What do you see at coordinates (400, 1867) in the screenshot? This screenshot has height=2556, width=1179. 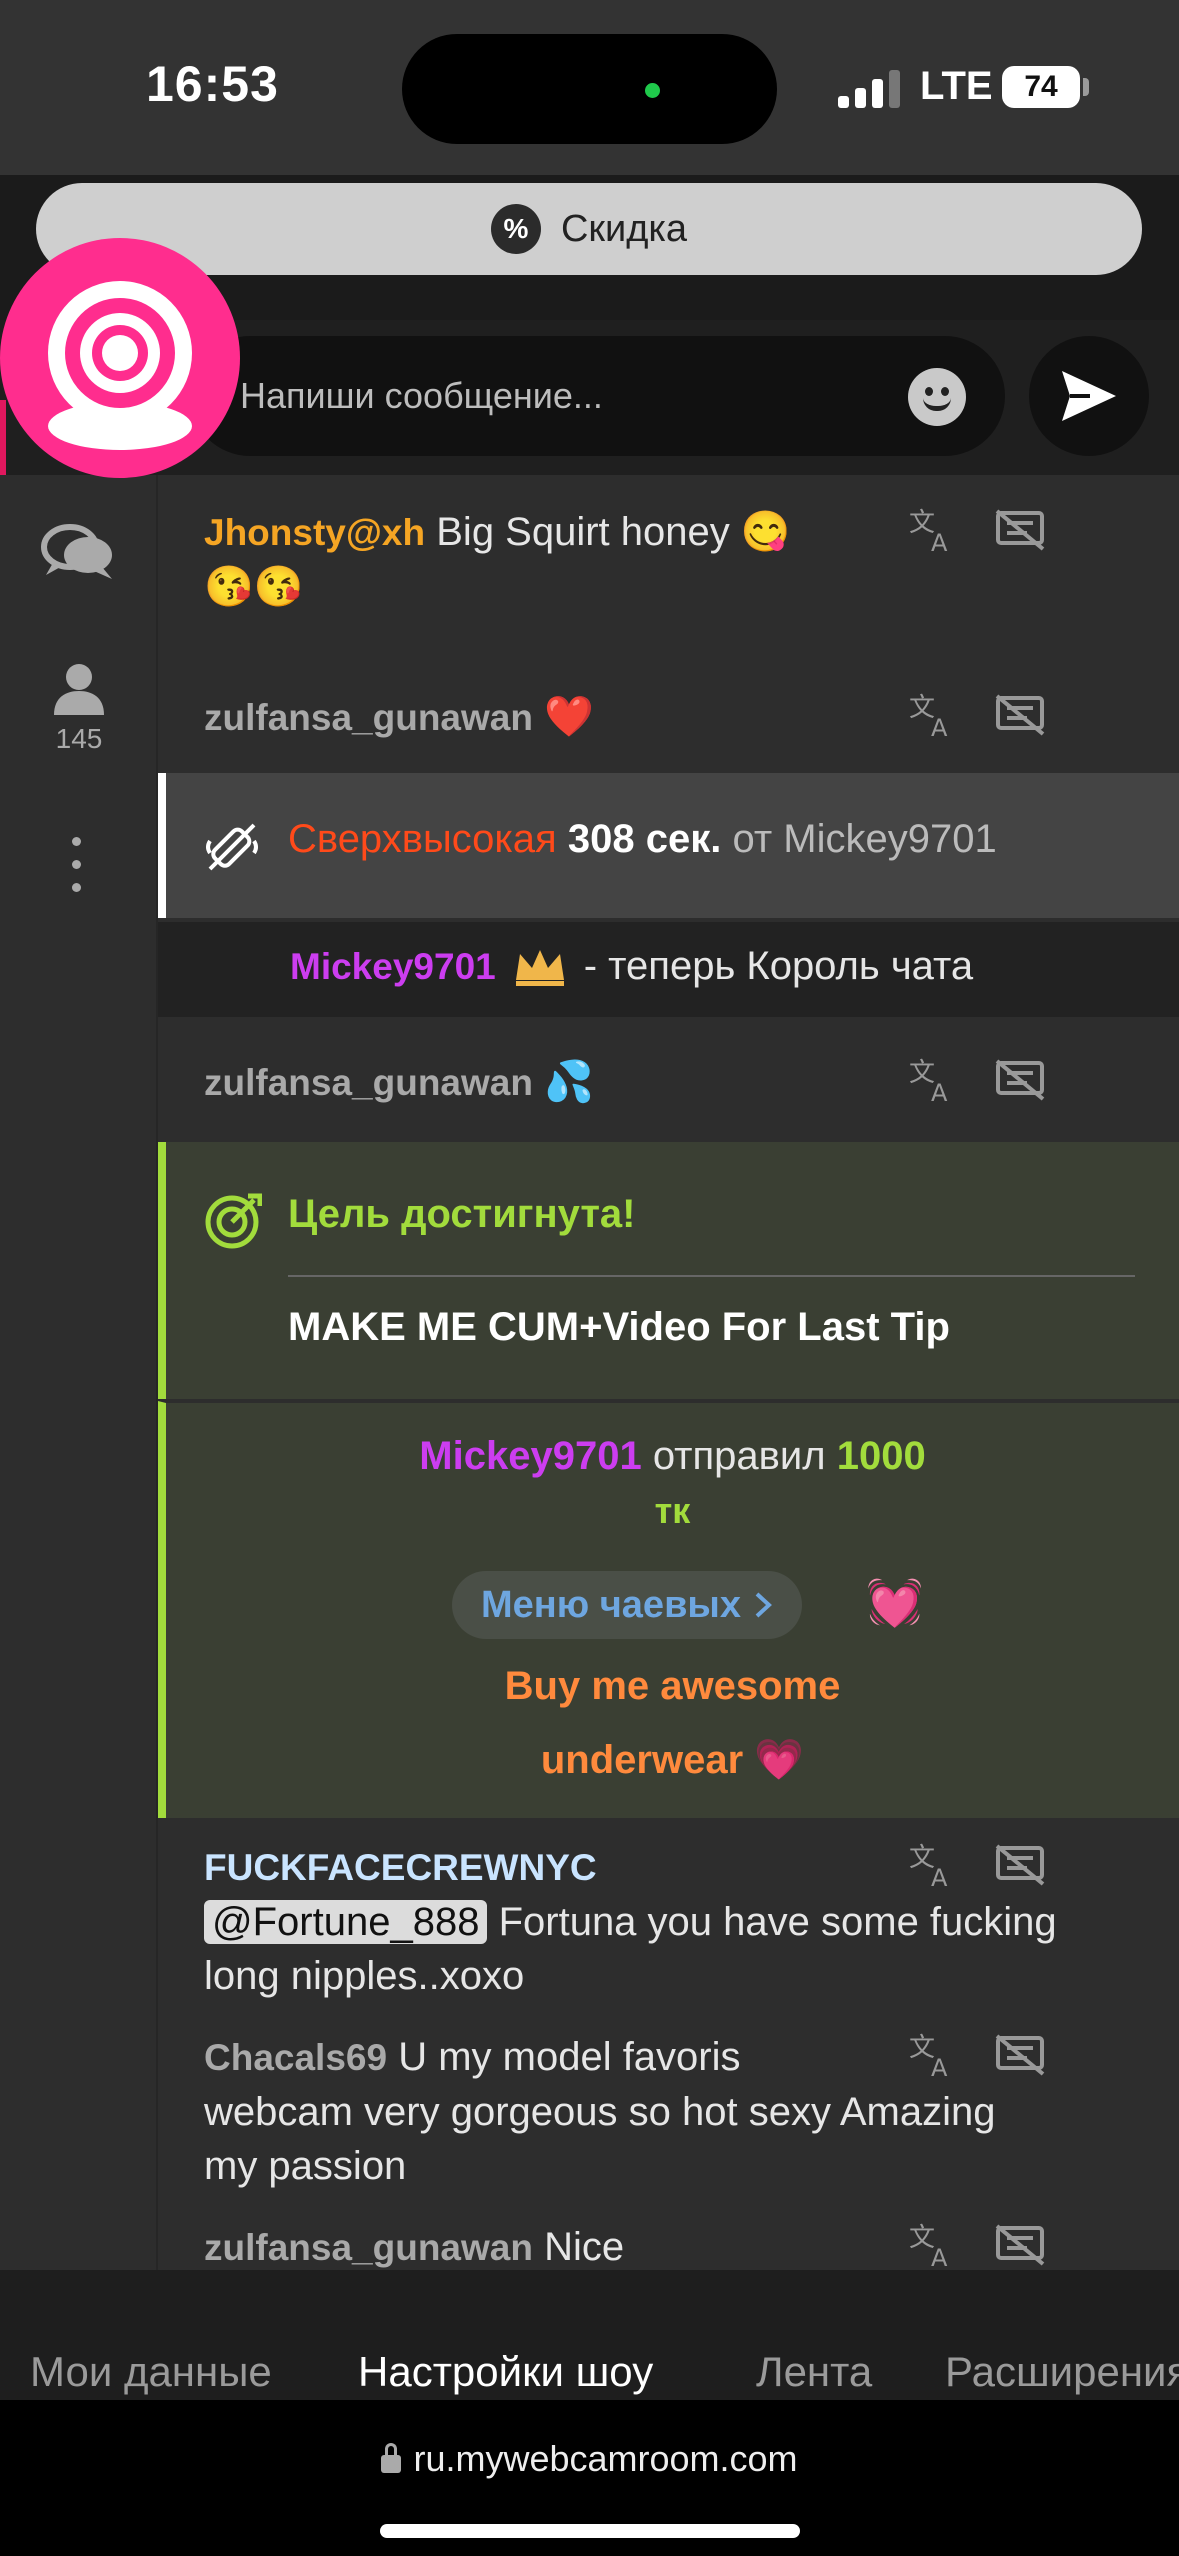 I see `username: FUCKFACECREWNYC` at bounding box center [400, 1867].